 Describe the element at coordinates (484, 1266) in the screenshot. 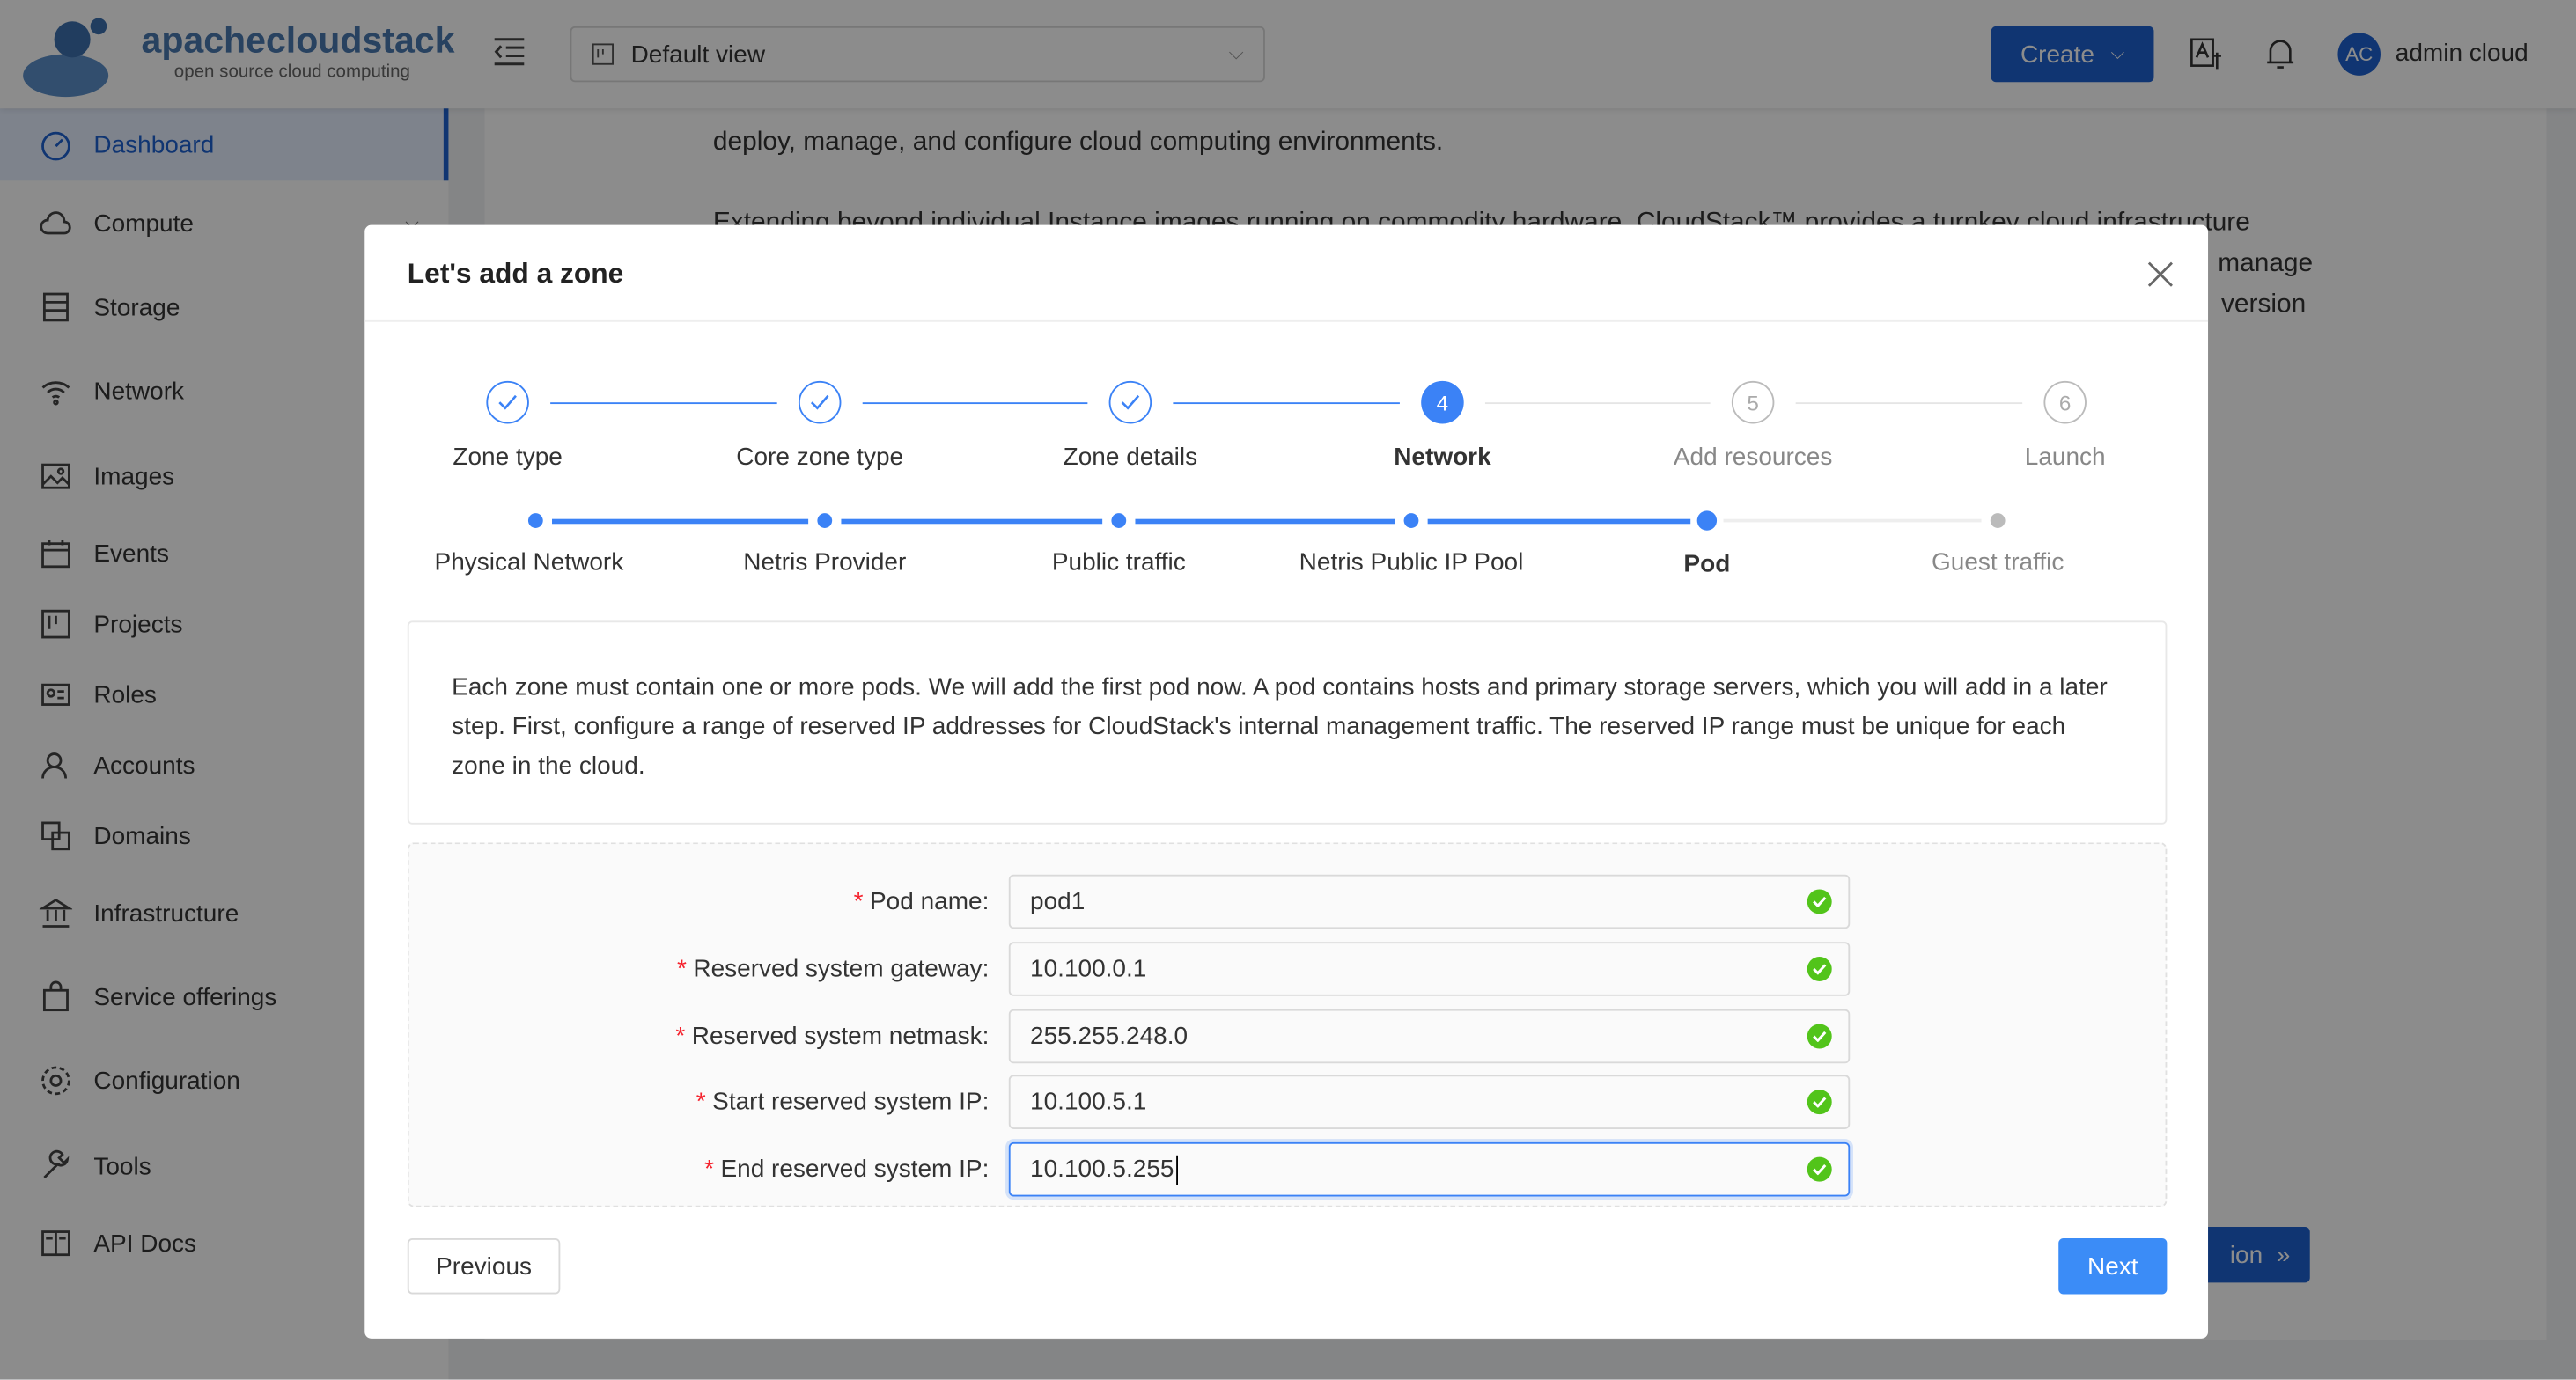

I see `previous-button: Previous` at that location.